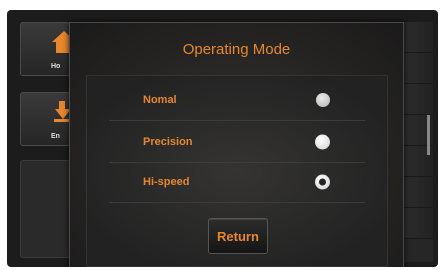  What do you see at coordinates (236, 49) in the screenshot?
I see `dialog-title: Operating Mode` at bounding box center [236, 49].